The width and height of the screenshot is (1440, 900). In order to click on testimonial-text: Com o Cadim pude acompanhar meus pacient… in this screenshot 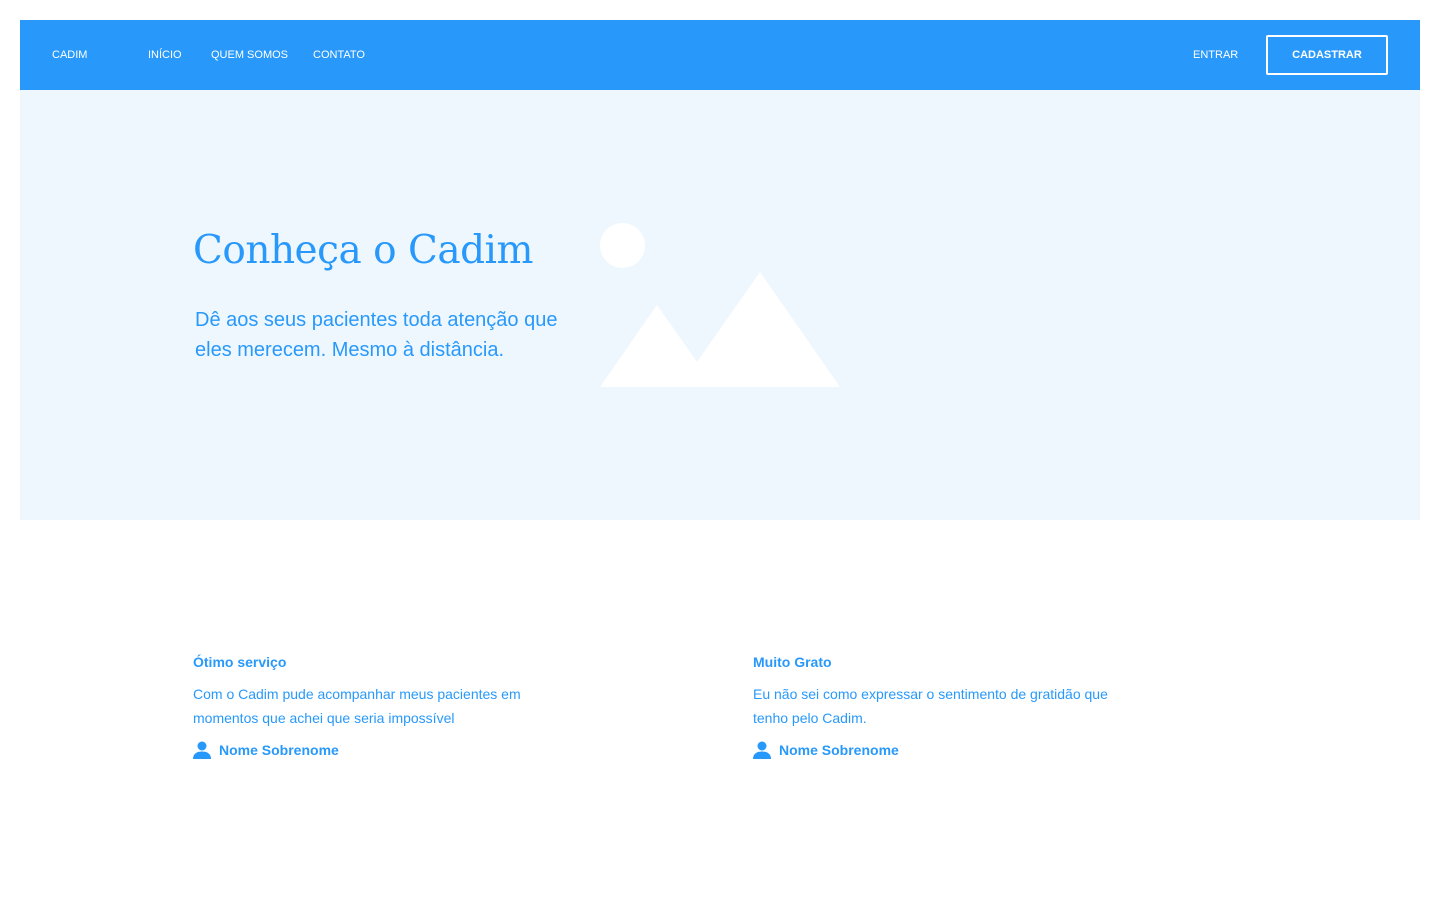, I will do `click(357, 706)`.